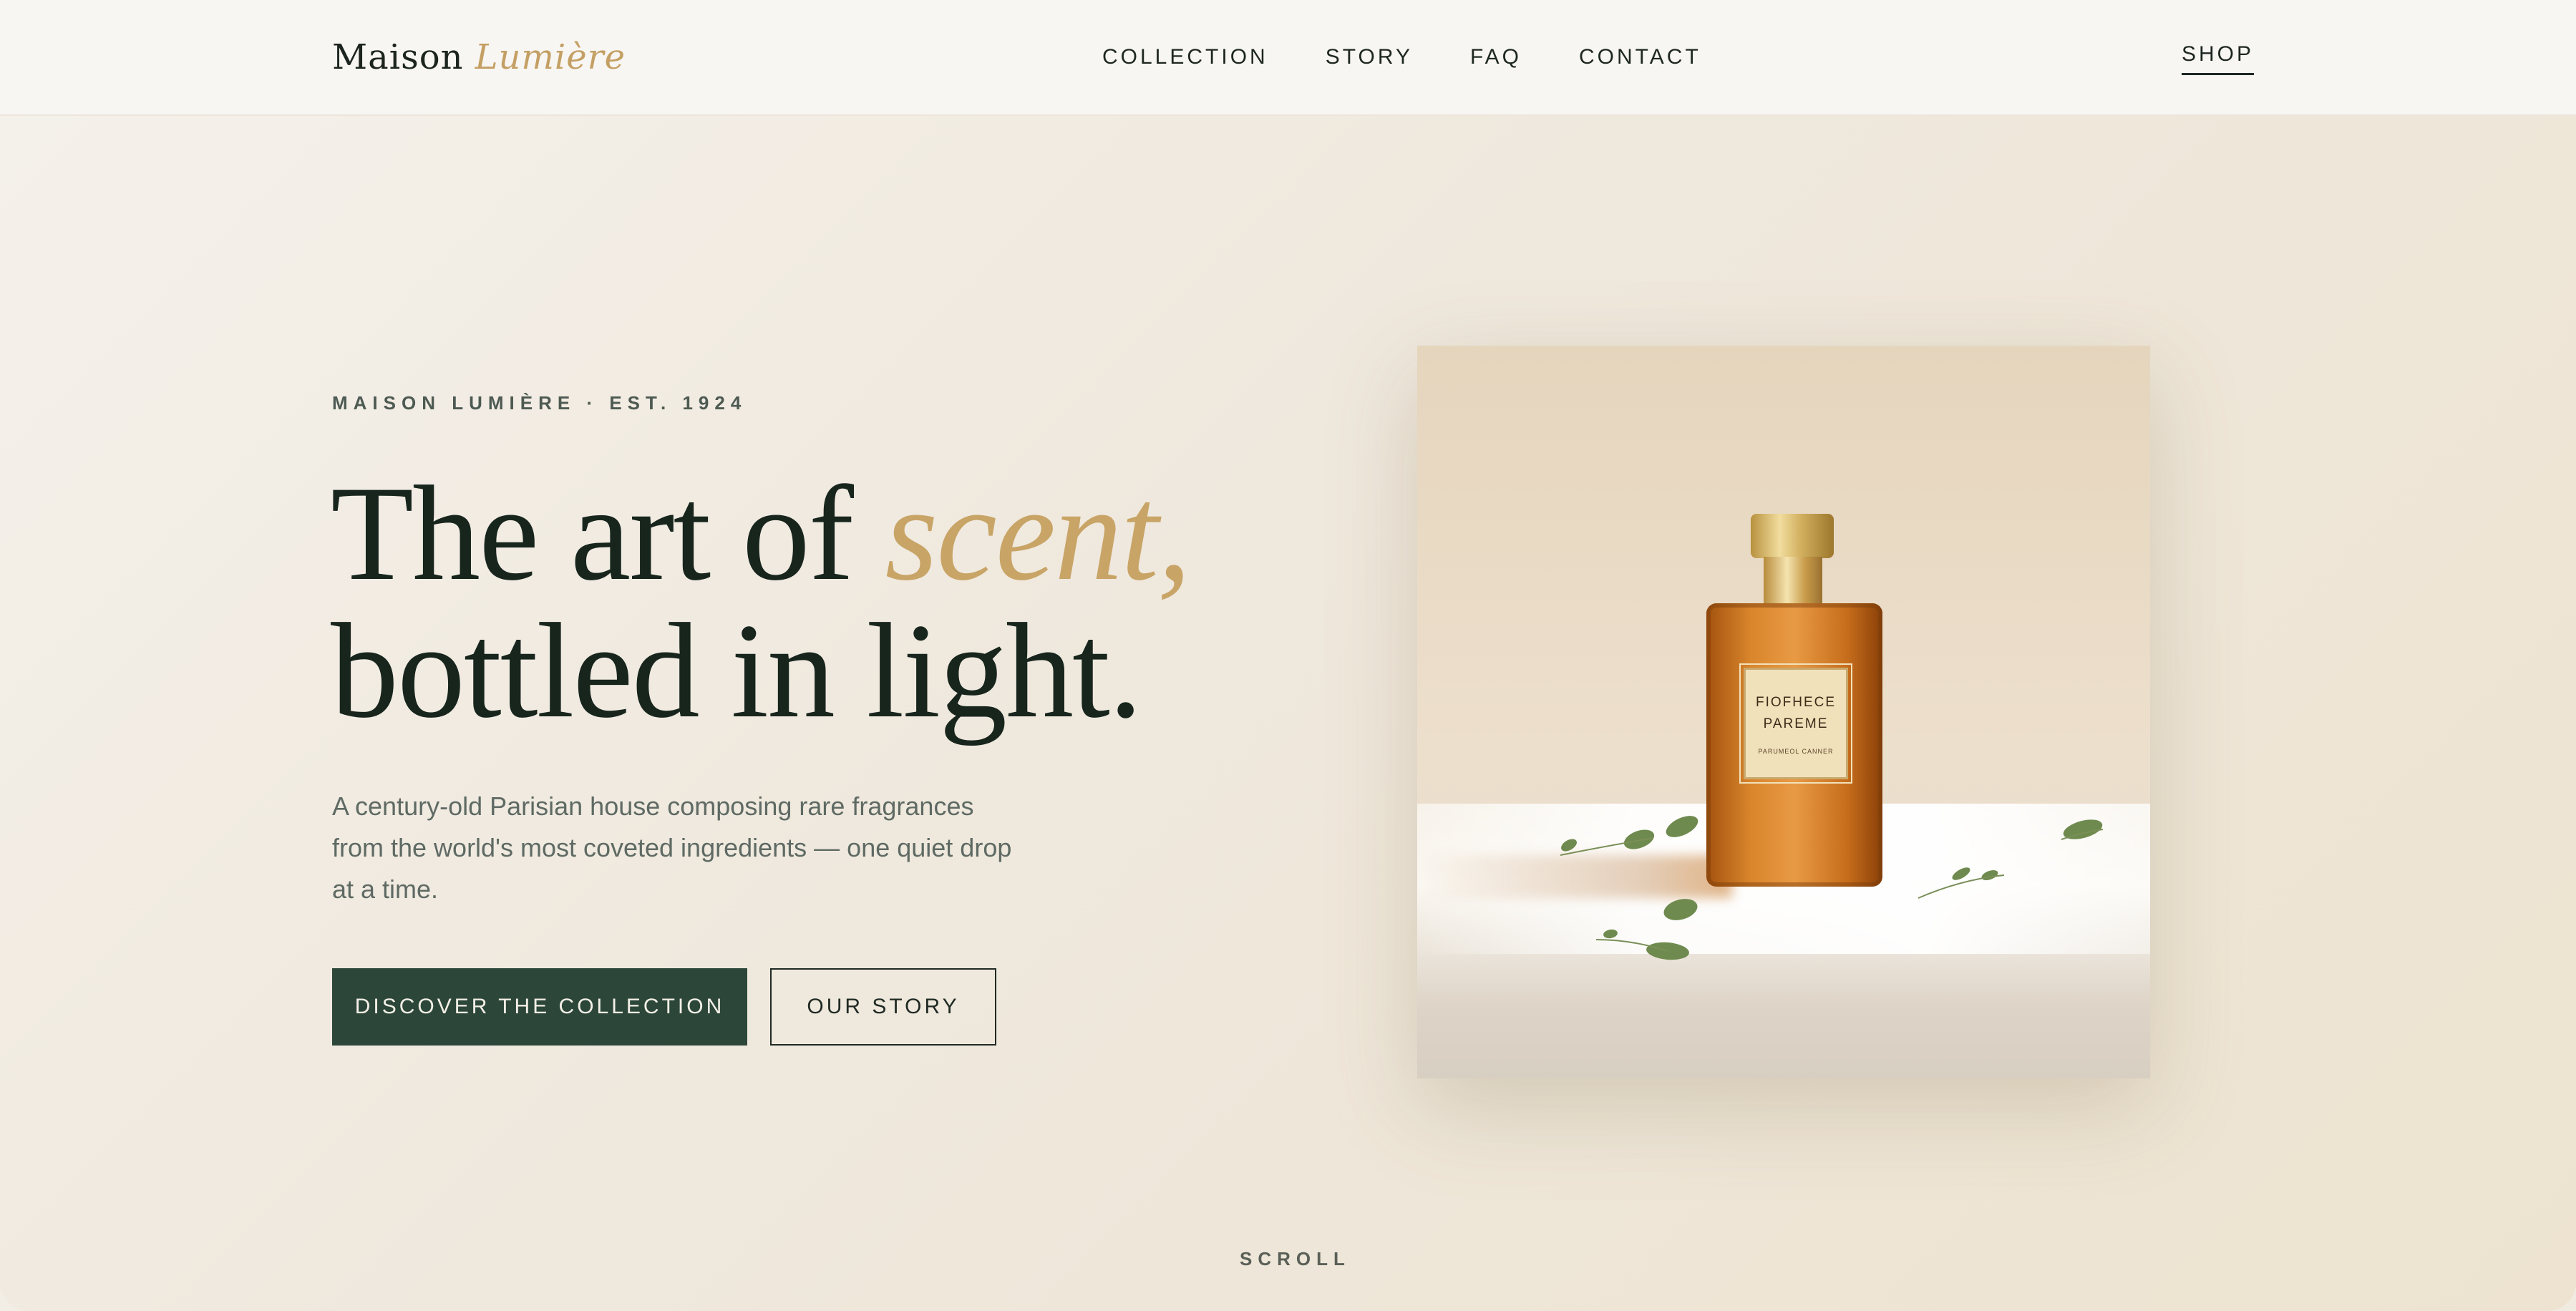 The width and height of the screenshot is (2576, 1311). What do you see at coordinates (1369, 57) in the screenshot?
I see `nav-link-story: STORY` at bounding box center [1369, 57].